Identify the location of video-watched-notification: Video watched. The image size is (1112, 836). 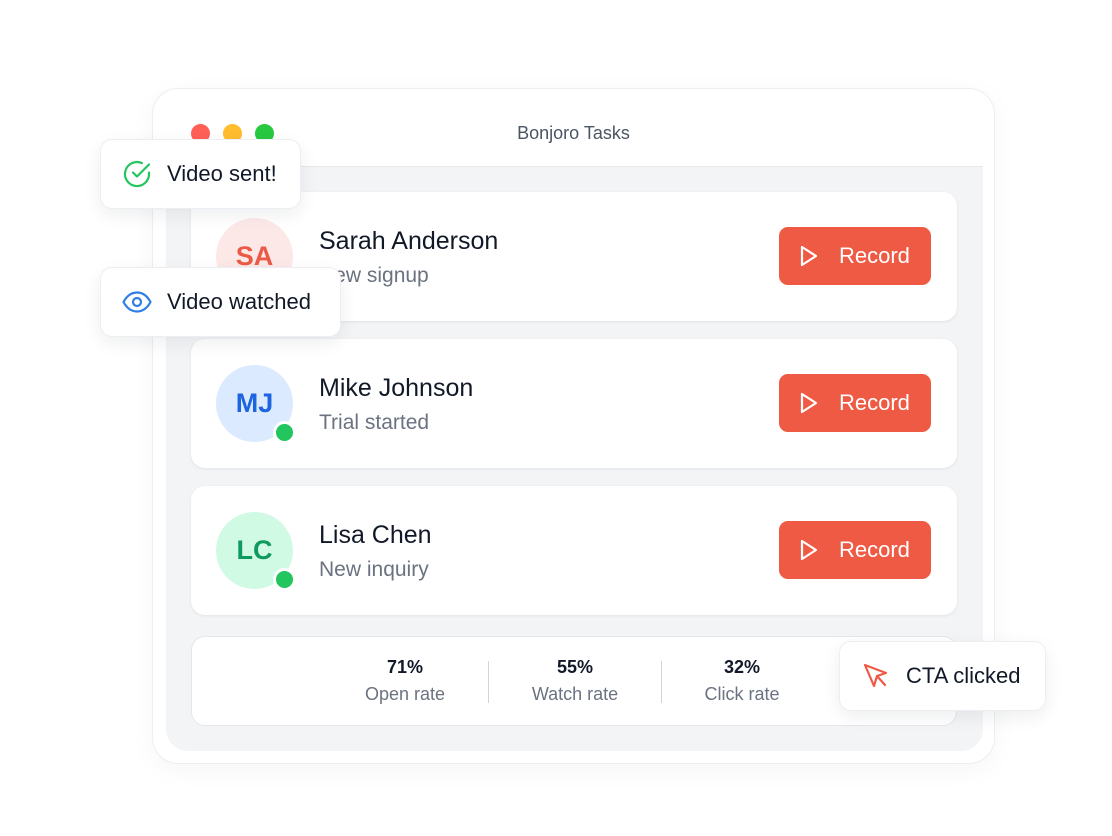
(220, 302).